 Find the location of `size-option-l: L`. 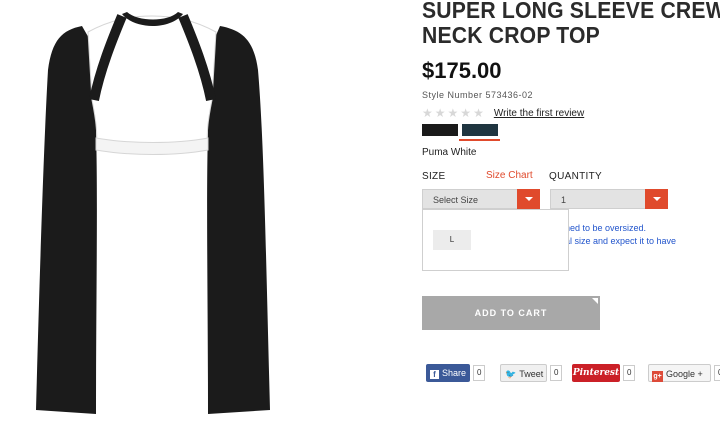

size-option-l: L is located at coordinates (452, 240).